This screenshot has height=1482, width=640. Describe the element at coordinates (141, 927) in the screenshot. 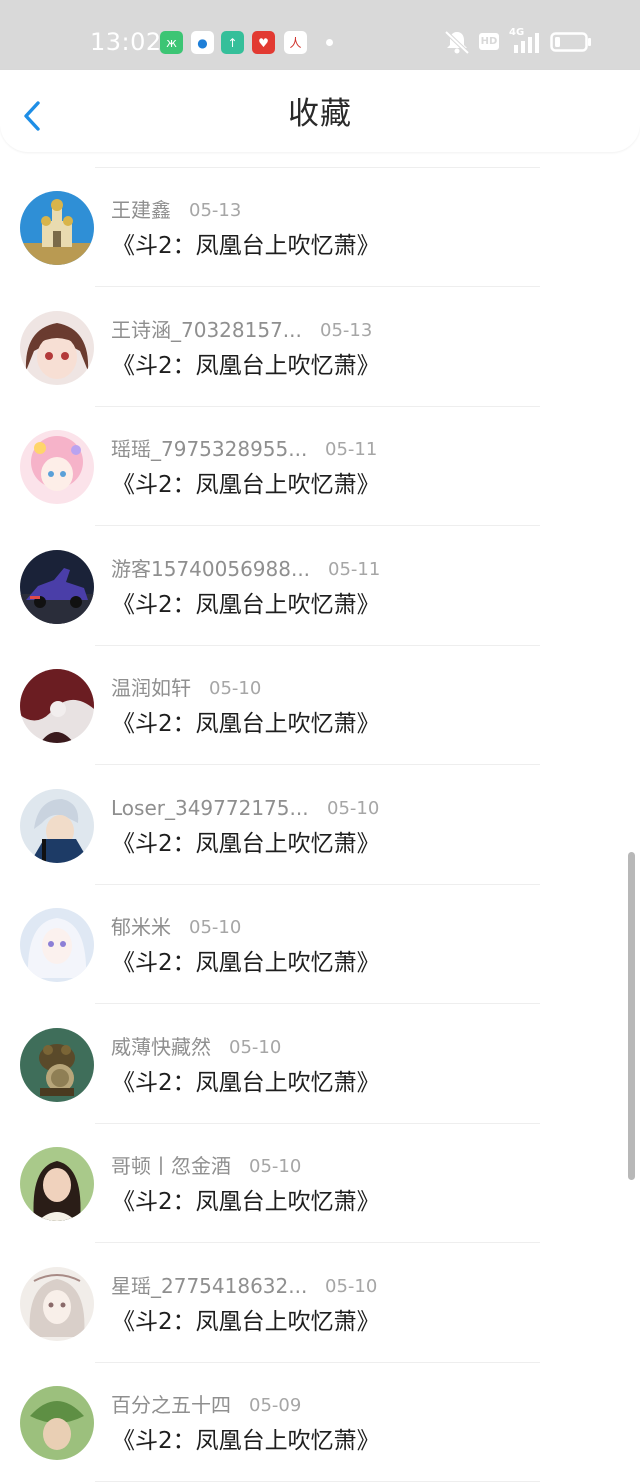

I see `user-name: 郁米米` at that location.